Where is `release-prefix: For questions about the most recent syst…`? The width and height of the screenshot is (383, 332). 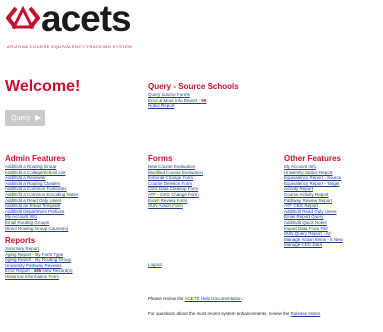 release-prefix: For questions about the most recent syst… is located at coordinates (219, 313).